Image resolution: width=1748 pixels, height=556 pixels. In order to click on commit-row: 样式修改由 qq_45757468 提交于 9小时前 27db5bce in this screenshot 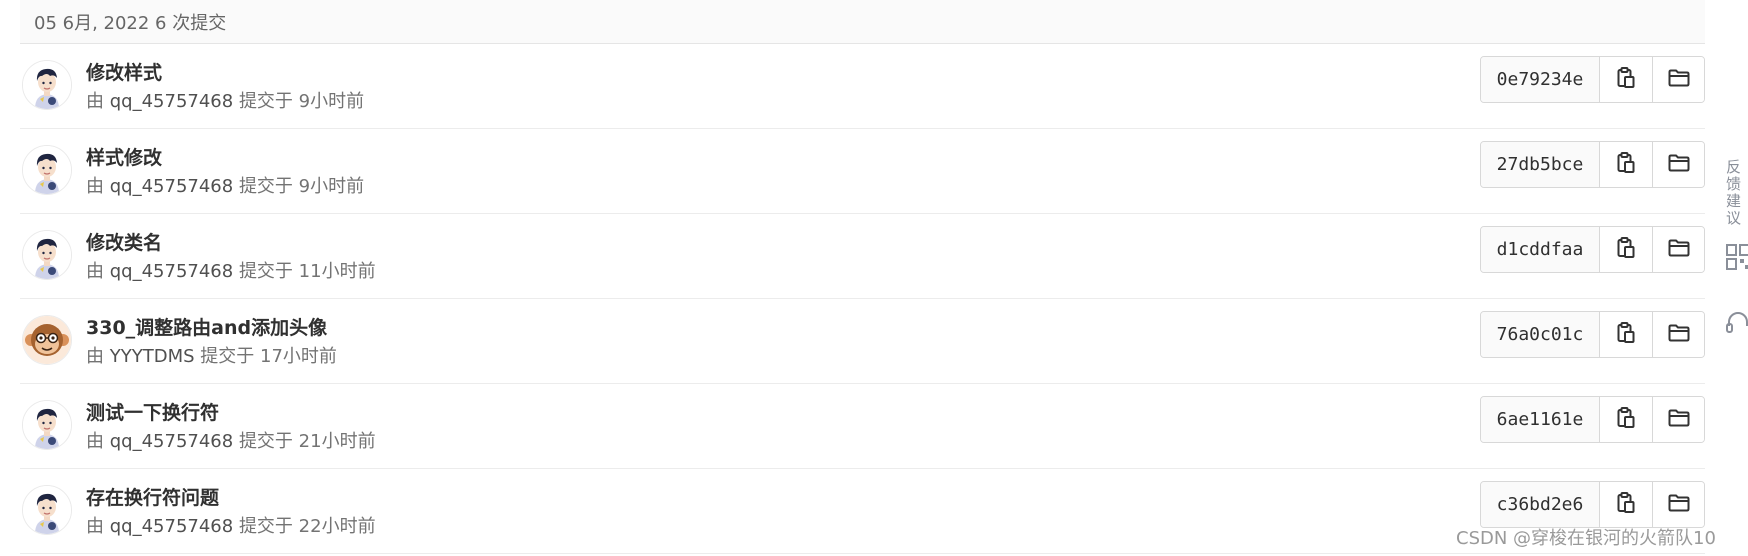, I will do `click(862, 171)`.